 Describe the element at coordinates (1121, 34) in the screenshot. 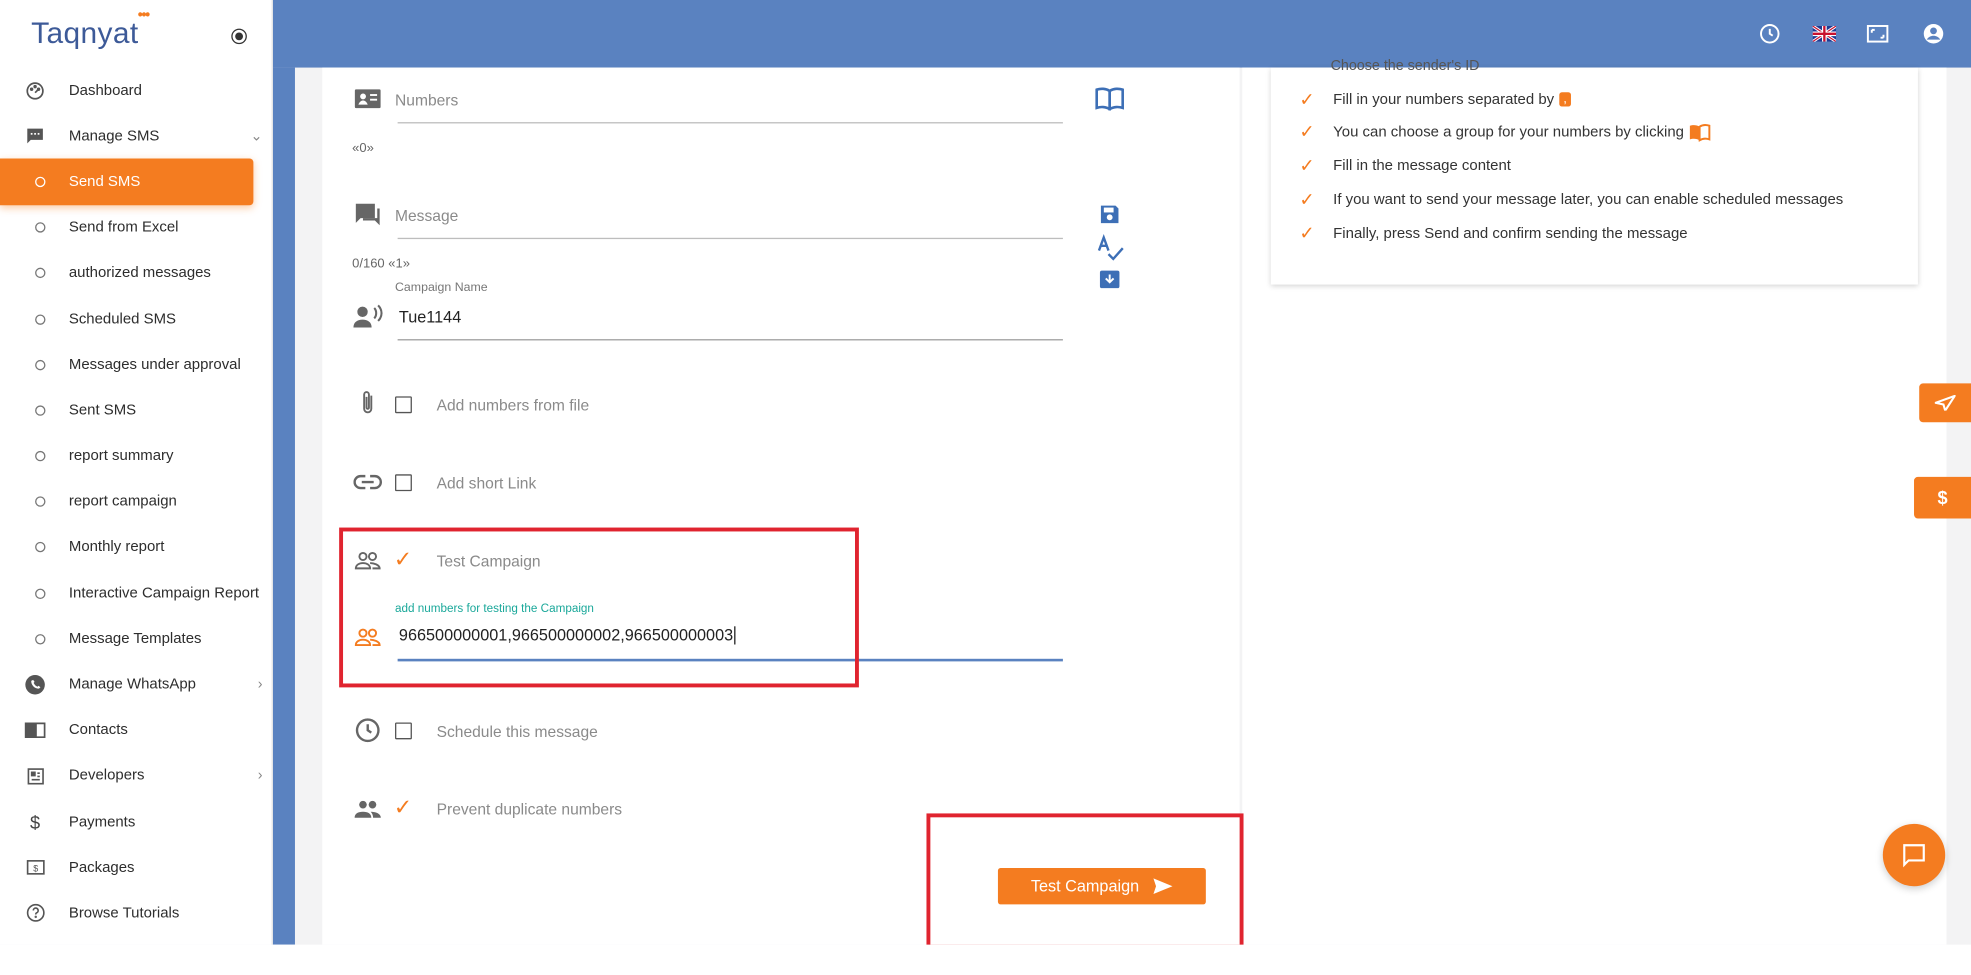

I see `top-bar` at that location.